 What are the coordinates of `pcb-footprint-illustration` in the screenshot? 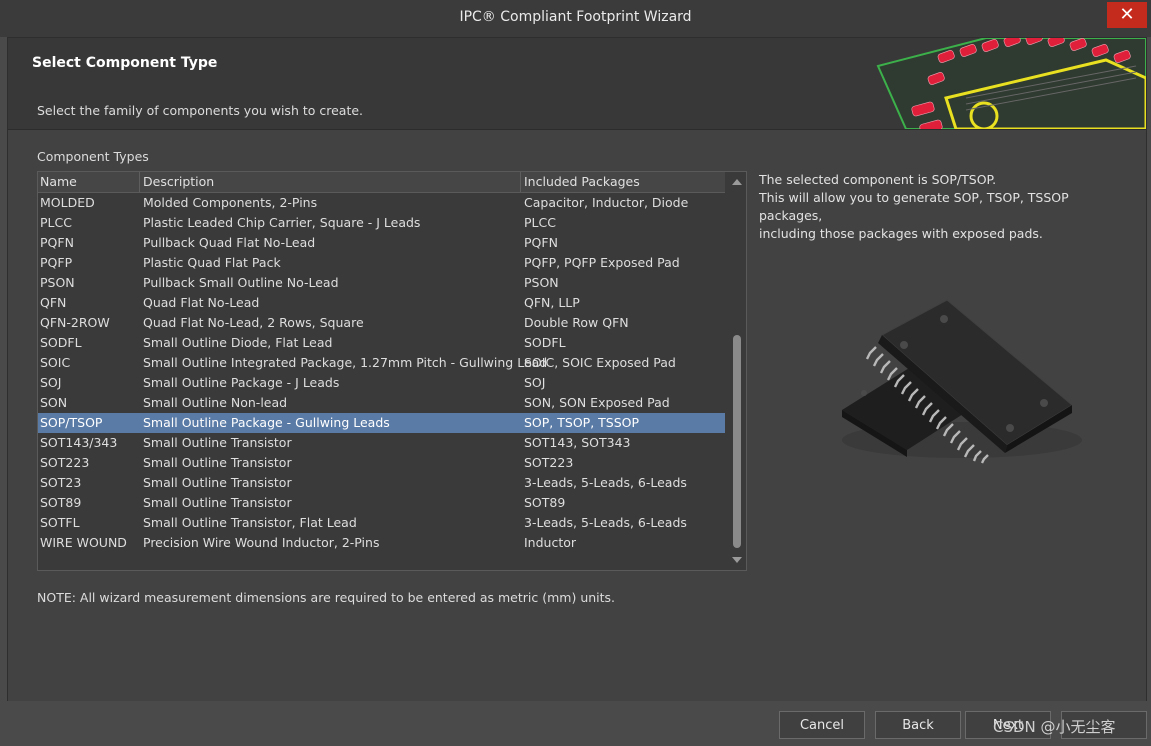 It's located at (1006, 83).